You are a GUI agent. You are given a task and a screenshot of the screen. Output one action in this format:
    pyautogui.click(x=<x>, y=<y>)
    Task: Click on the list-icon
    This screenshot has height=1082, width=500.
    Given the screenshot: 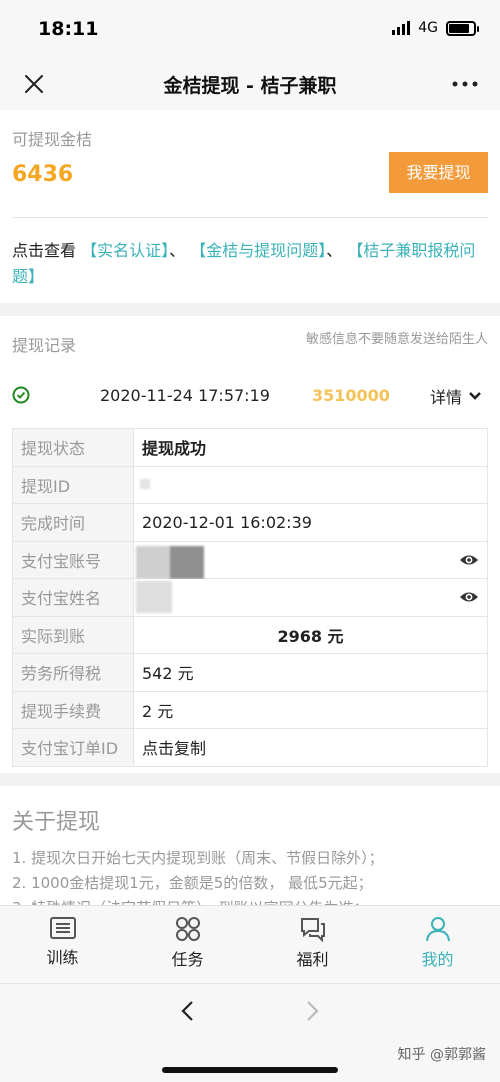 What is the action you would take?
    pyautogui.click(x=62, y=928)
    